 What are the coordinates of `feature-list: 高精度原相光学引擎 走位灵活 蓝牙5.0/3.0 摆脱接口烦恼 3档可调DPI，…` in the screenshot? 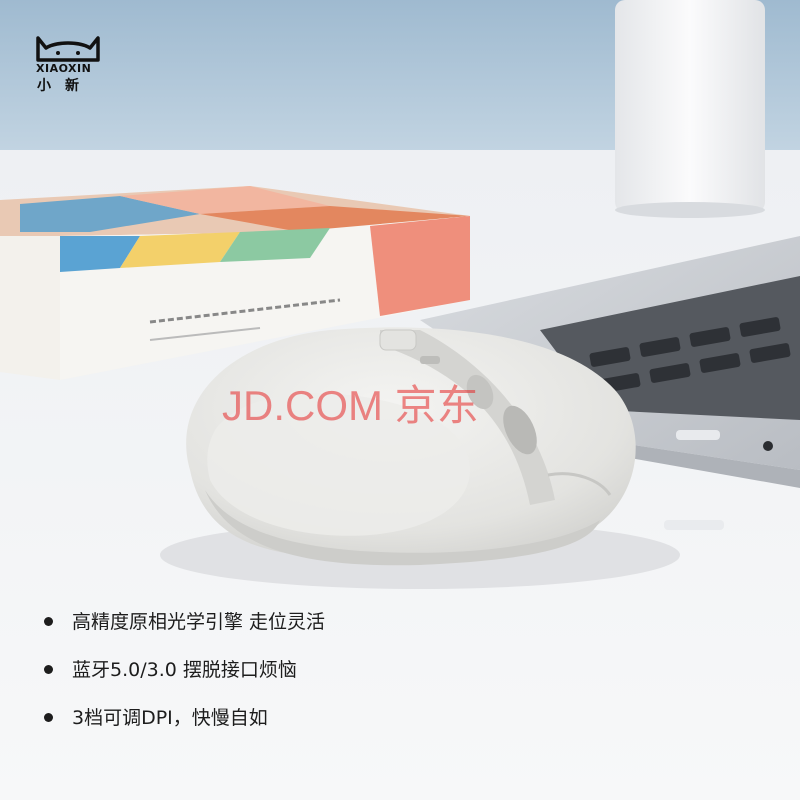 It's located at (182, 672).